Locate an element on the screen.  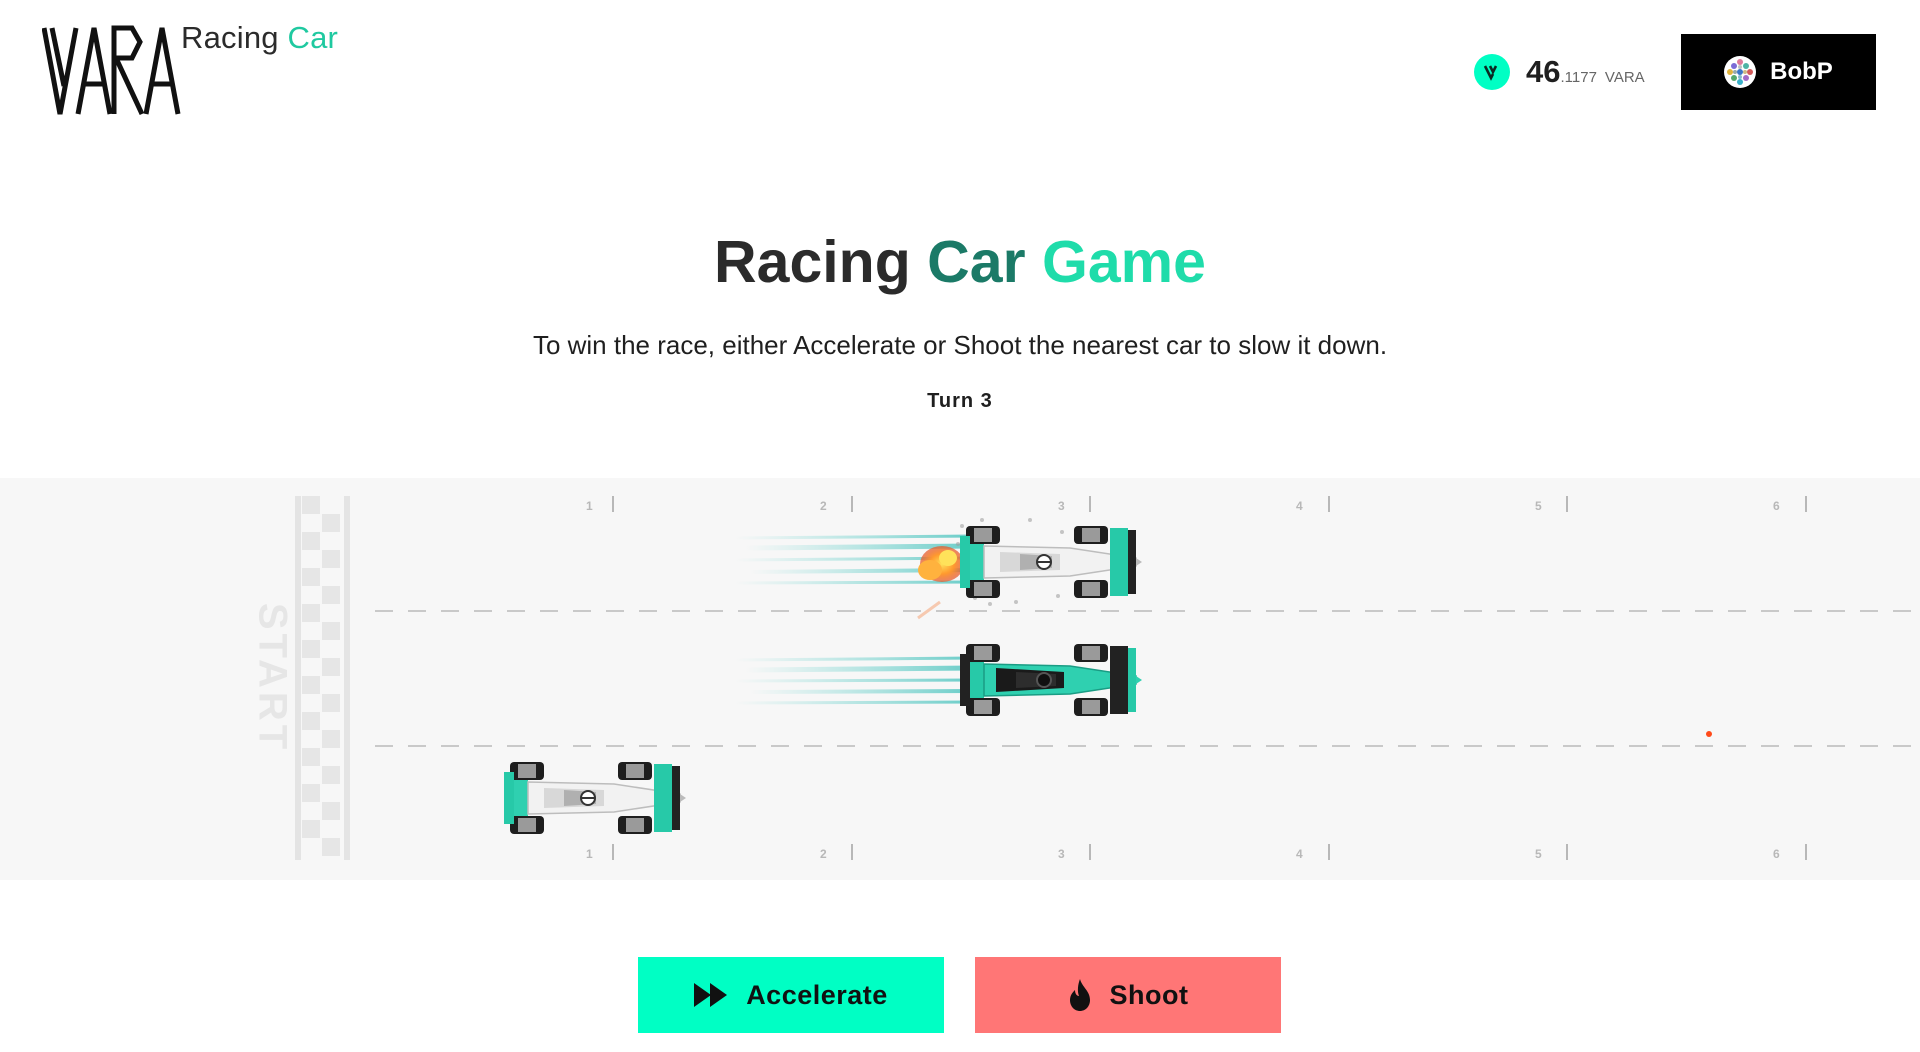
marker-top-6: 6 is located at coordinates (1776, 506).